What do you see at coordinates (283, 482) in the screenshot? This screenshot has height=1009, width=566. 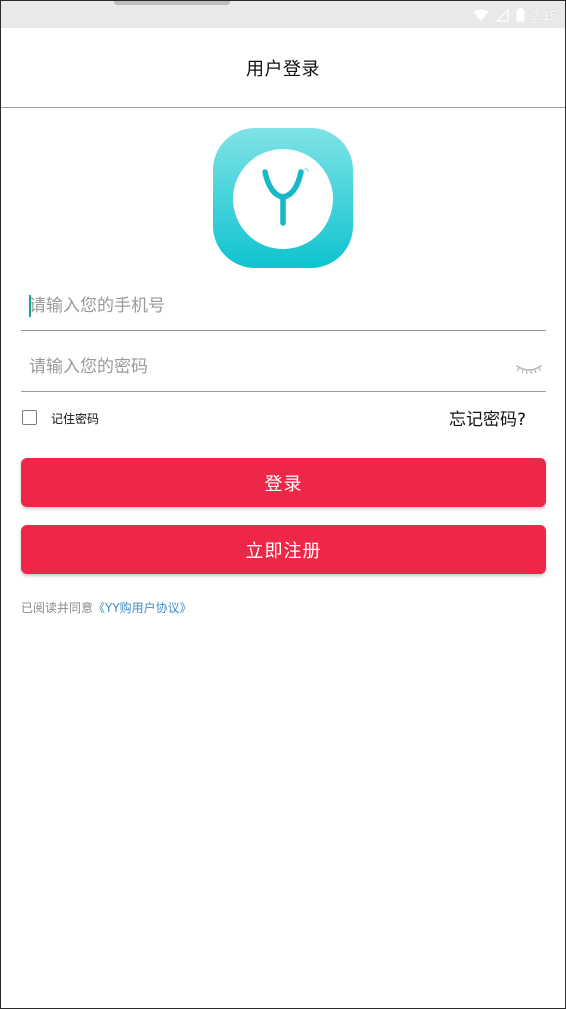 I see `login-button: 登录` at bounding box center [283, 482].